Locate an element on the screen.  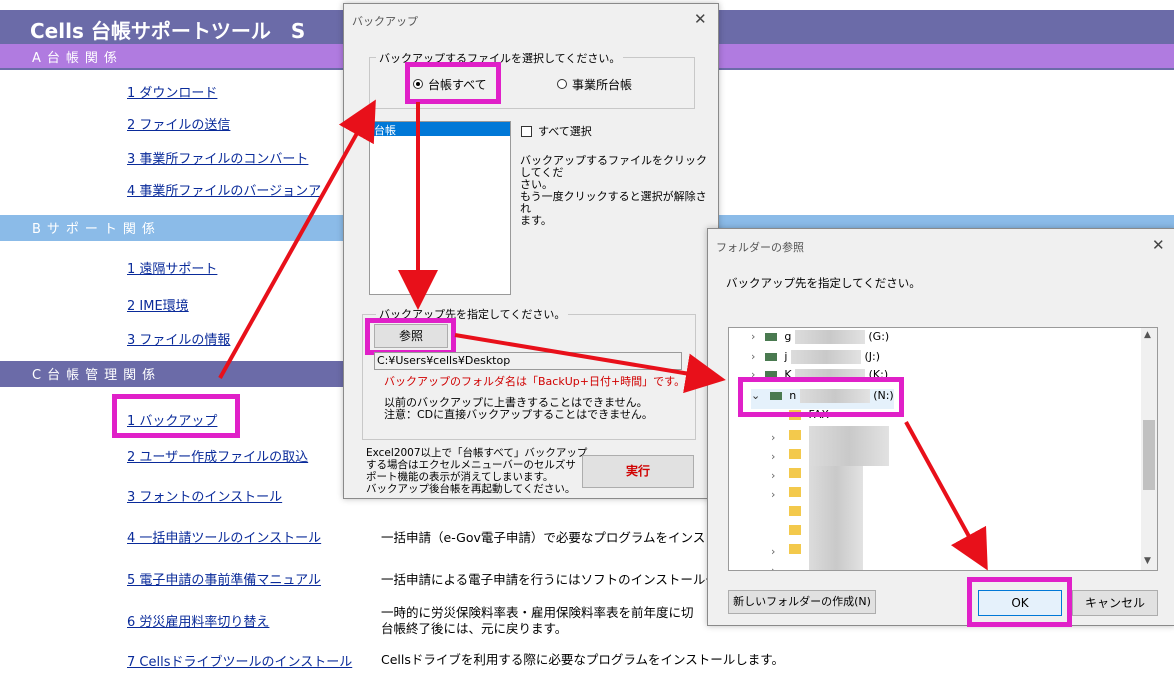
arrow-menu-to-radio is located at coordinates (297, 239).